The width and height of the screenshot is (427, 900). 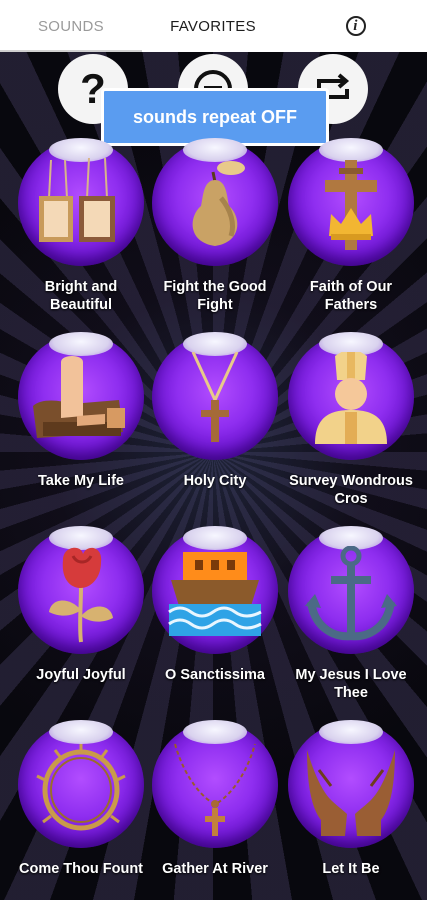 I want to click on sound-label: Faith of Our Fathers, so click(x=351, y=296).